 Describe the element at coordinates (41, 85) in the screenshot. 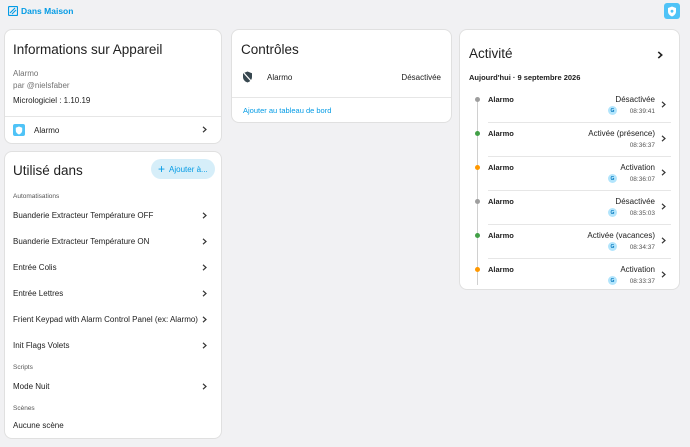

I see `device-author: par @nielsfaber` at that location.